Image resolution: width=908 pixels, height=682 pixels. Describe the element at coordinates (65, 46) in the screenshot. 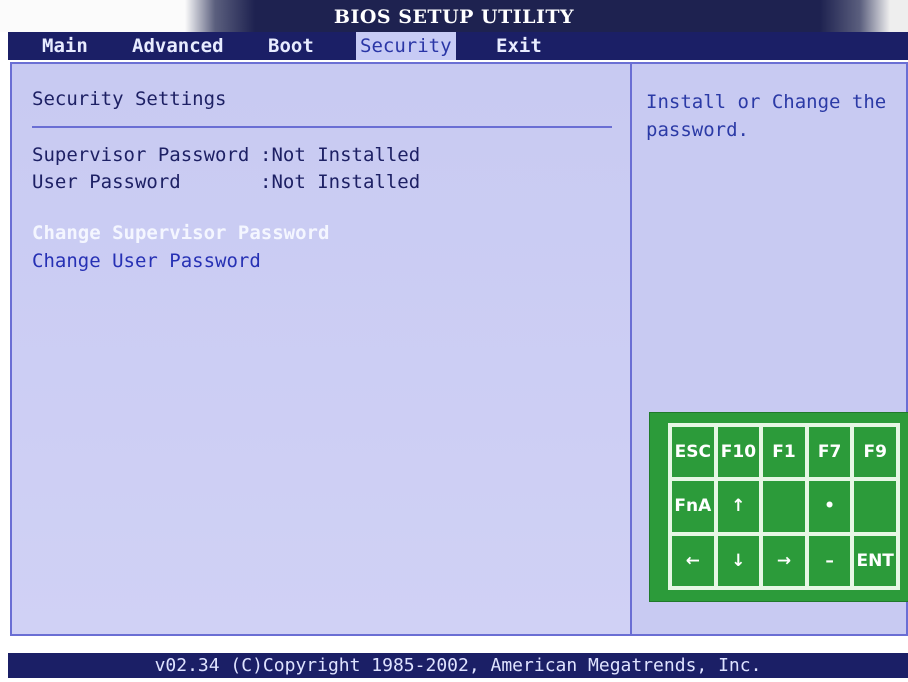

I see `tab-main: Main` at that location.